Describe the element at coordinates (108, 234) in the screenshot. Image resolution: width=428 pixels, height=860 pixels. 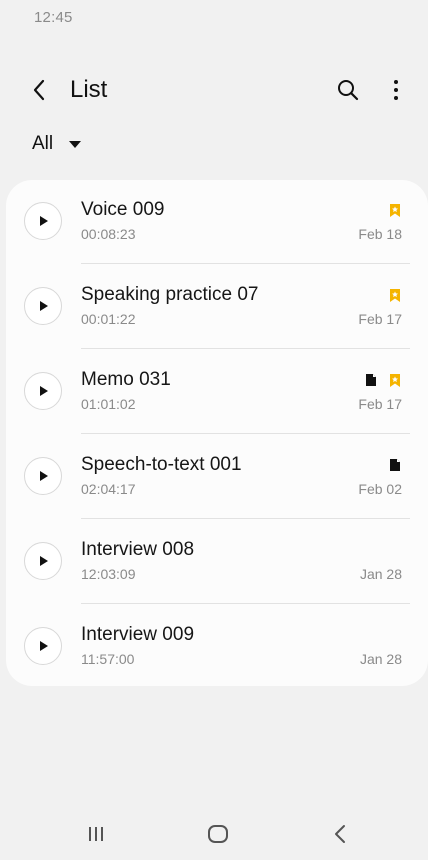
I see `recording-duration: 00:08:23` at that location.